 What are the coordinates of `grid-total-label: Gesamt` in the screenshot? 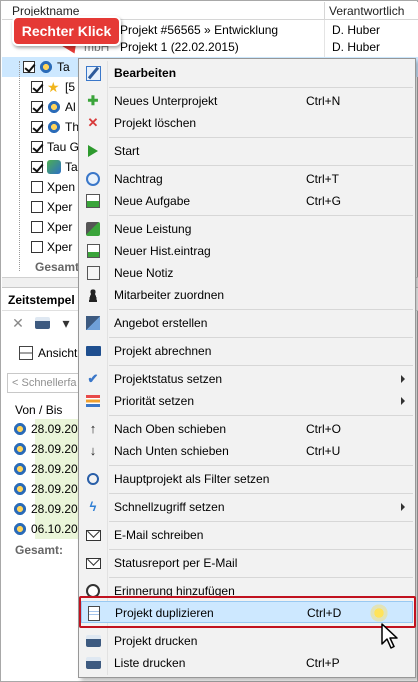 It's located at (57, 267).